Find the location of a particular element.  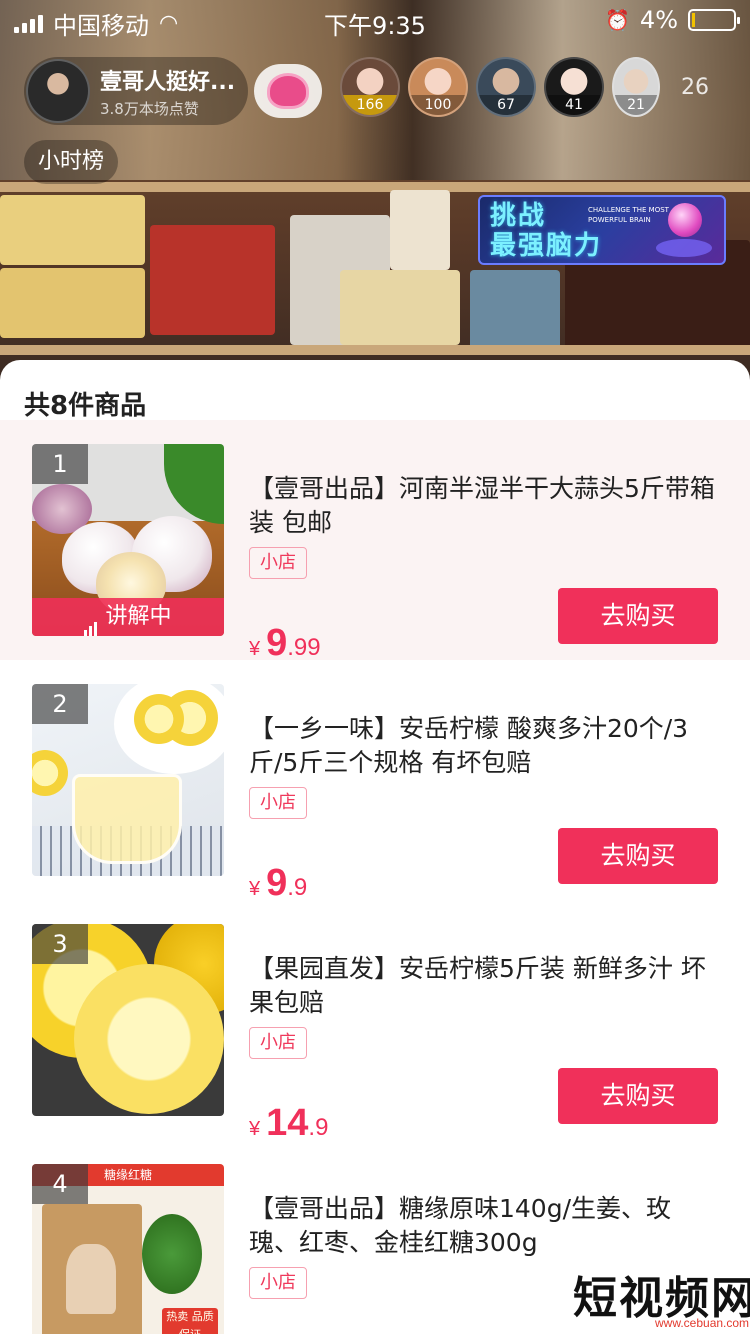

brain-ball-icon is located at coordinates (685, 220).